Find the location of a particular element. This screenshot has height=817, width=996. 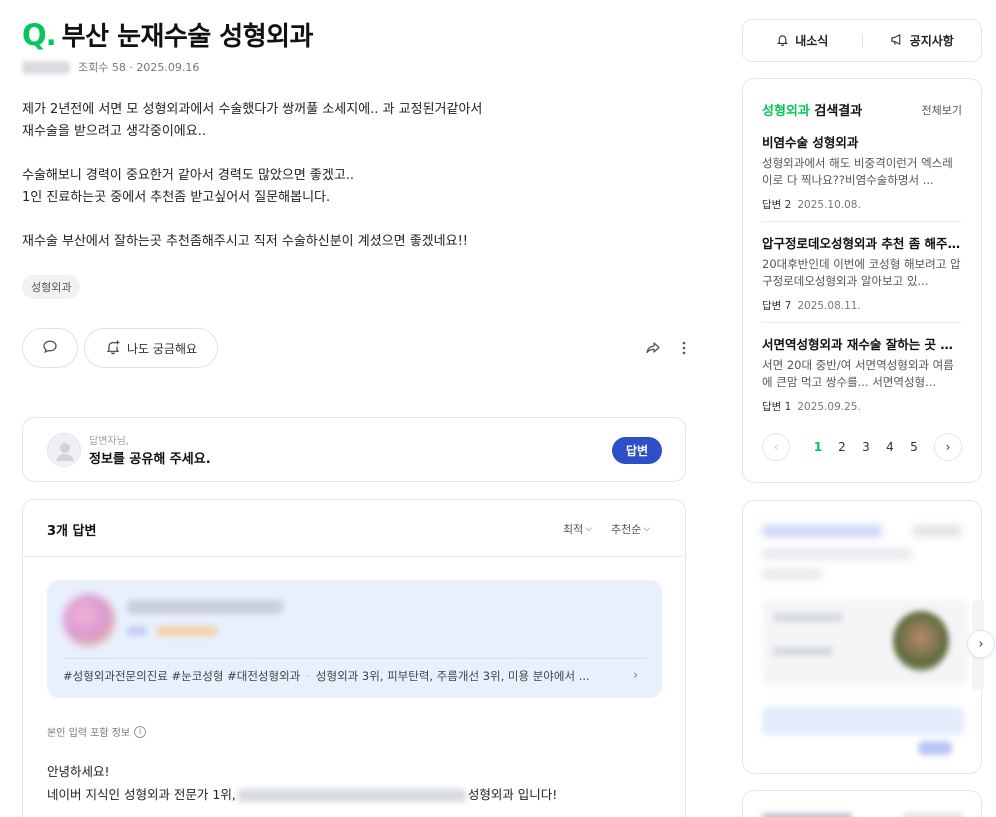

clinic-name-blurred is located at coordinates (351, 795).